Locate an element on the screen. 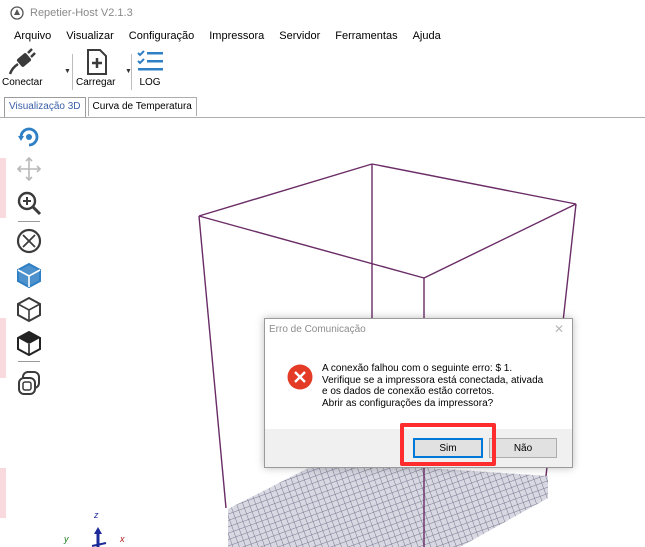 This screenshot has height=547, width=645. isometric-view-icon is located at coordinates (29, 275).